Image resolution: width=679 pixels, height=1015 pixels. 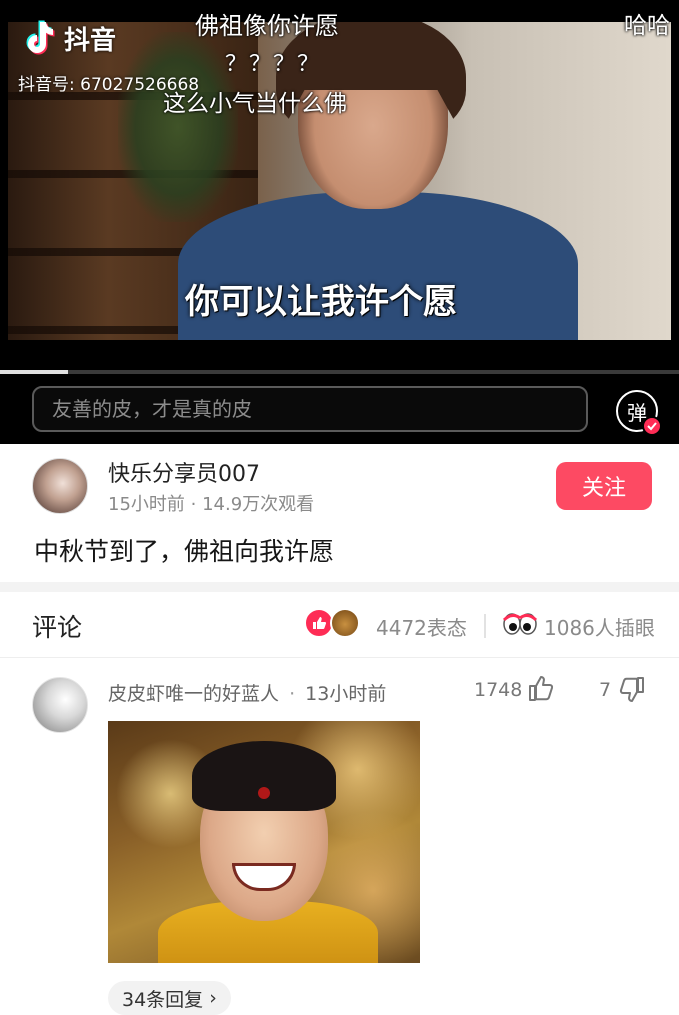 I want to click on comments-title: 评论, so click(x=57, y=627).